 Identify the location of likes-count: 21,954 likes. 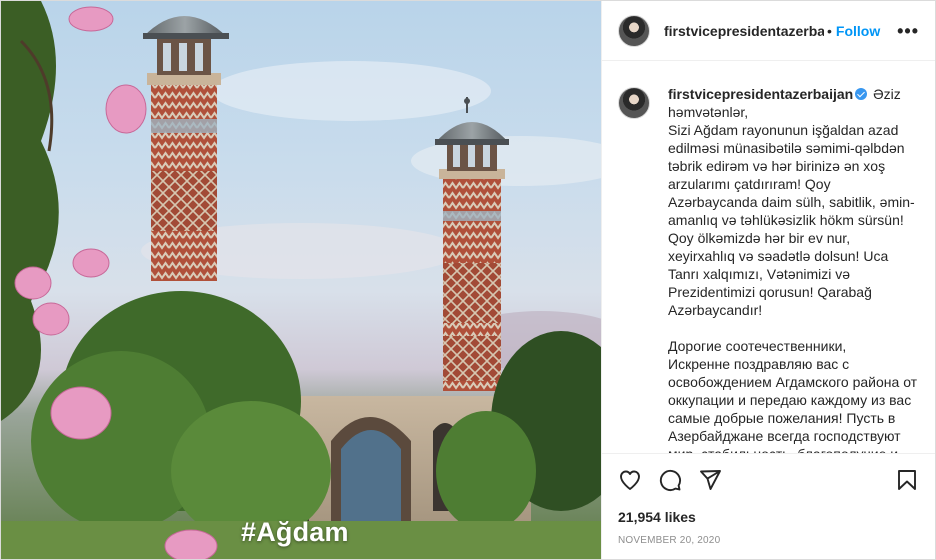
(768, 515).